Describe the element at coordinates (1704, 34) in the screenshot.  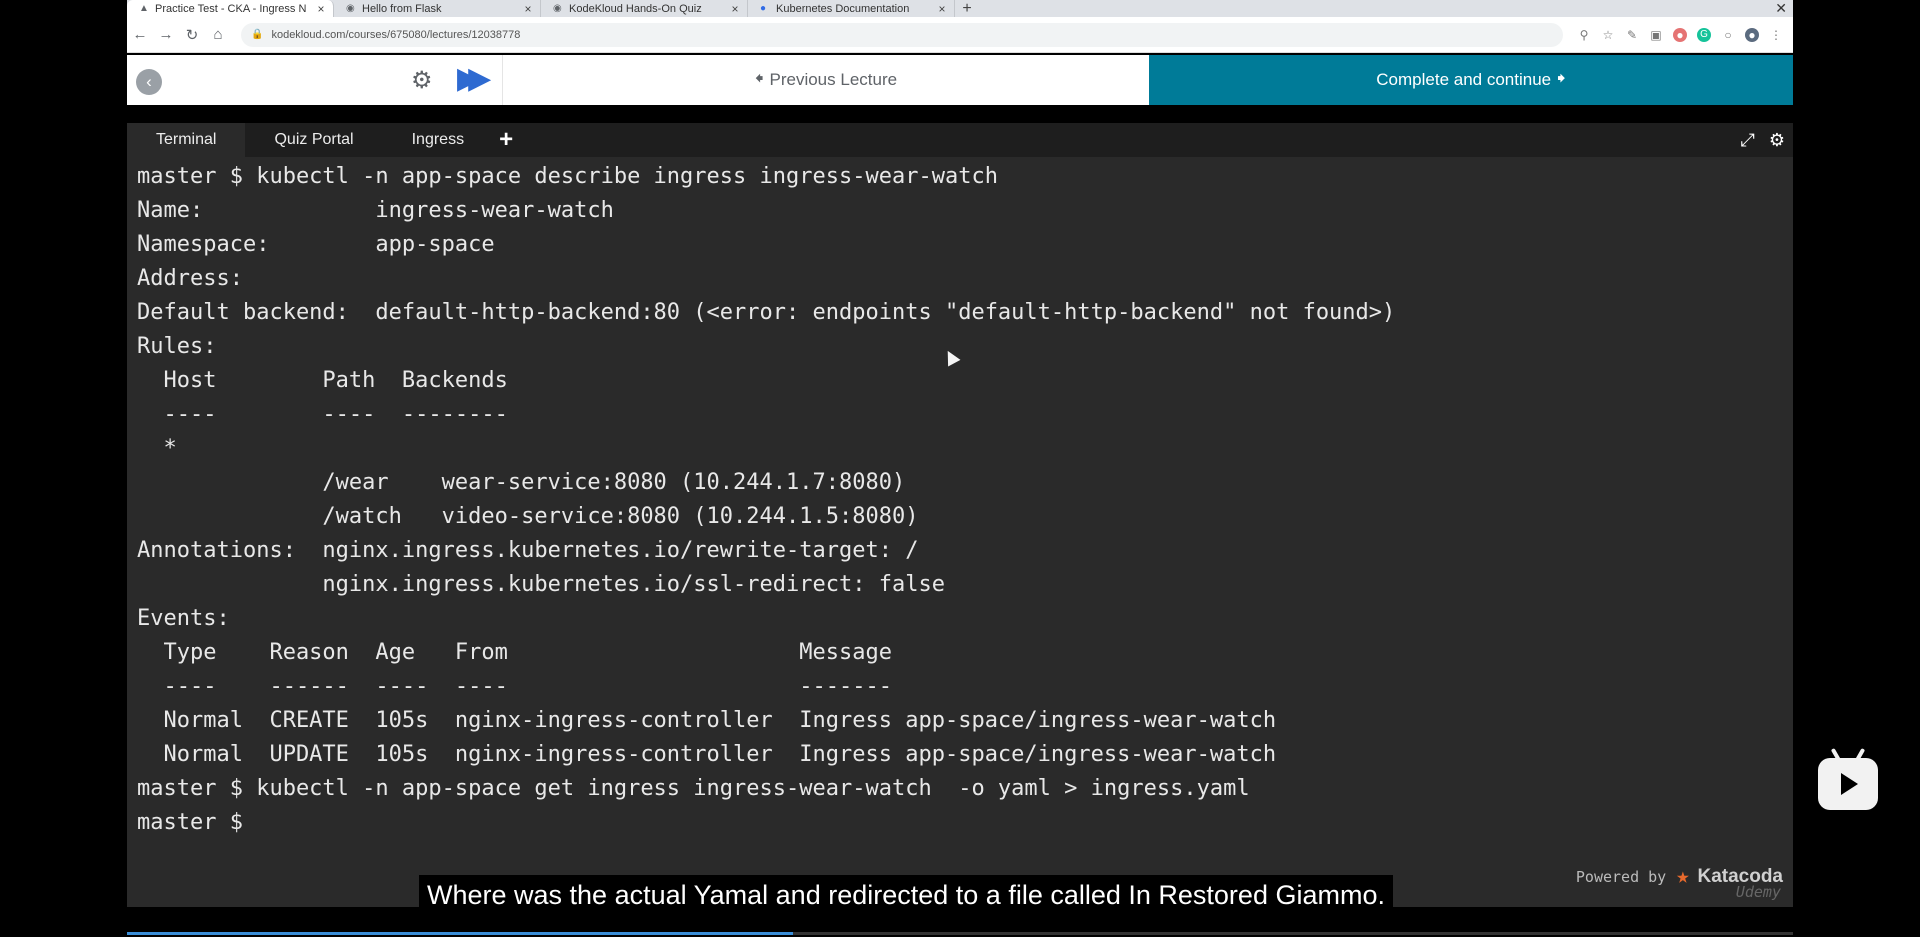
I see `grammarly-icon: G` at that location.